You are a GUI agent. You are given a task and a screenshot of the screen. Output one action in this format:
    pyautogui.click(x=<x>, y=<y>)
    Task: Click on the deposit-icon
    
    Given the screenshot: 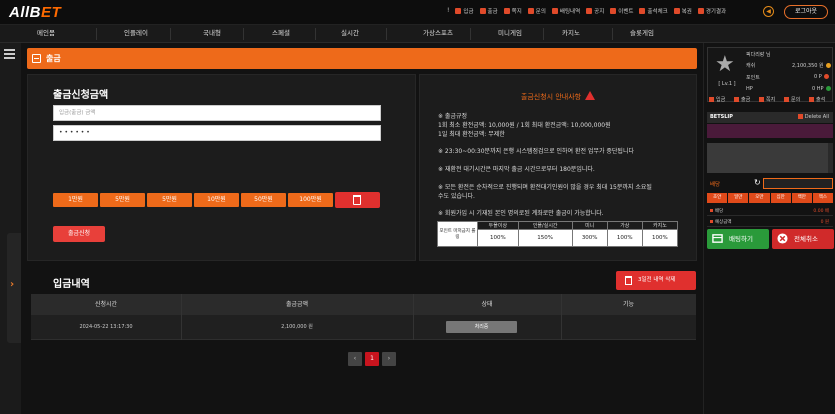 What is the action you would take?
    pyautogui.click(x=711, y=99)
    